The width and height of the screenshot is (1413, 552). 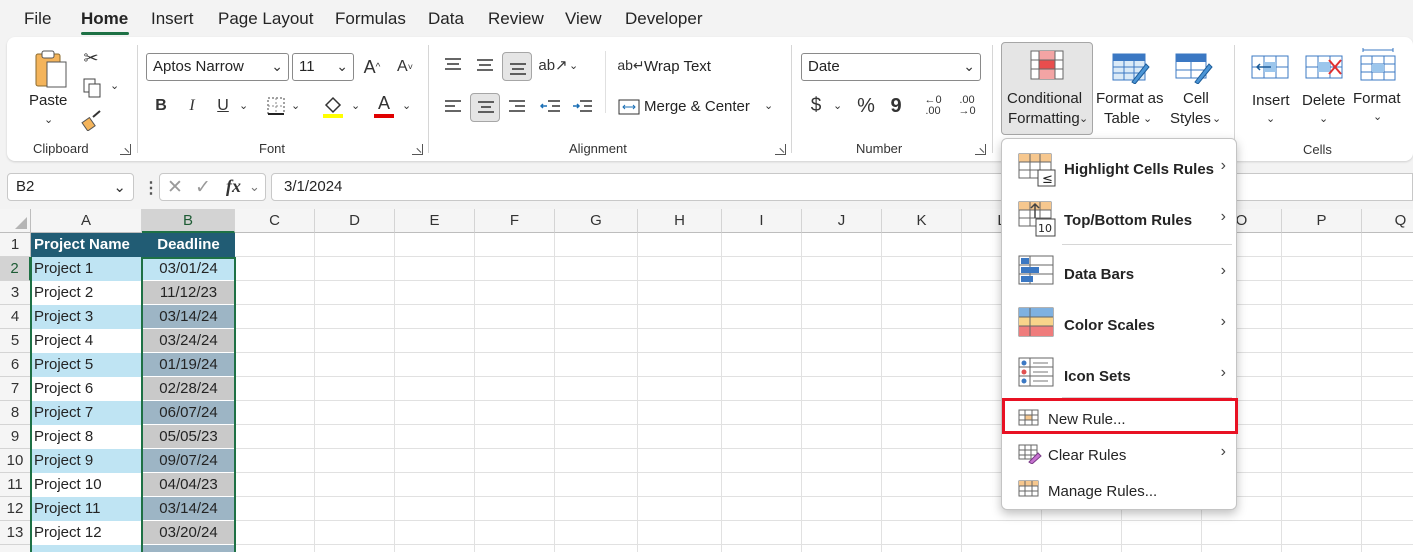 What do you see at coordinates (680, 221) in the screenshot?
I see `column-header-h: H` at bounding box center [680, 221].